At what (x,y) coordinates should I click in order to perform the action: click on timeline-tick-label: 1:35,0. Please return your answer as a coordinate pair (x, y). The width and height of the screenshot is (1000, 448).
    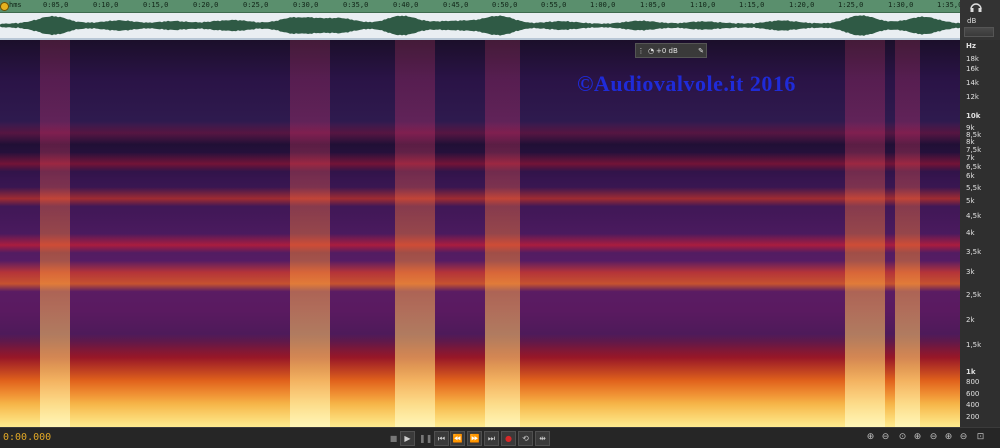
    Looking at the image, I should click on (948, 5).